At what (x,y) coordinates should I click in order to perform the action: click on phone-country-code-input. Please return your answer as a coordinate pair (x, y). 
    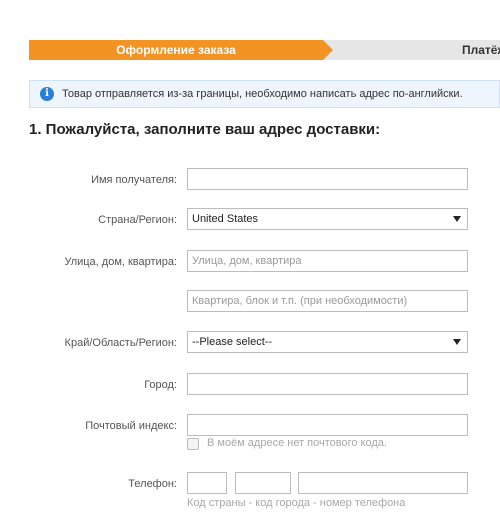
    Looking at the image, I should click on (207, 483).